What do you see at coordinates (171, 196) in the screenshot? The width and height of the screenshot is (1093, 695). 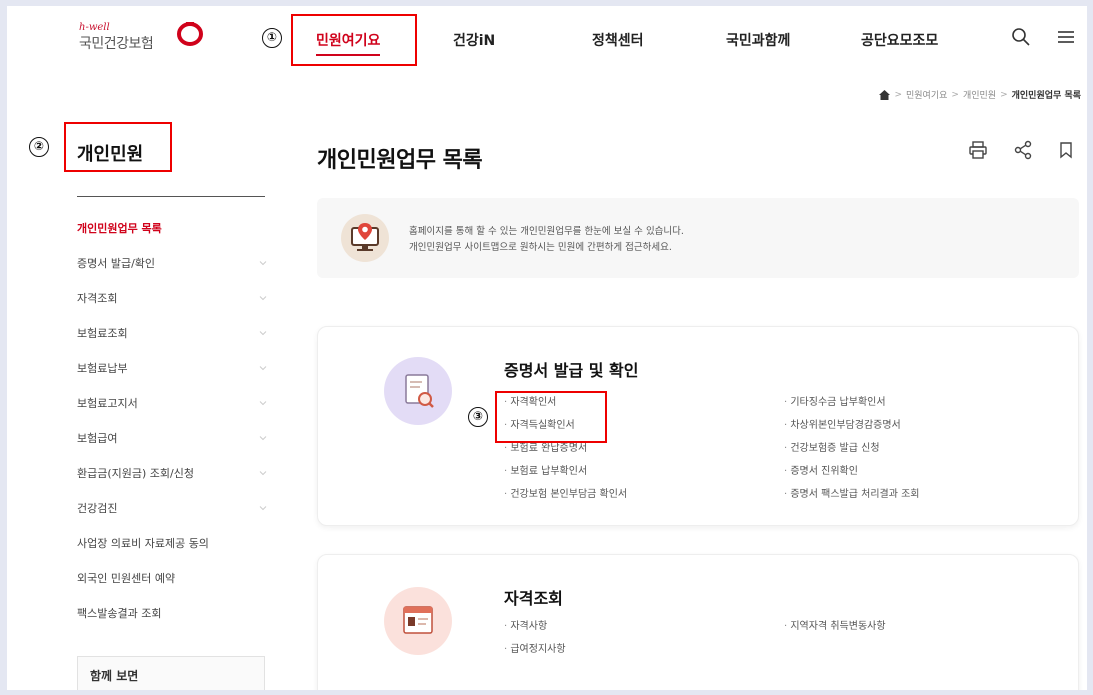 I see `sidebar-divider` at bounding box center [171, 196].